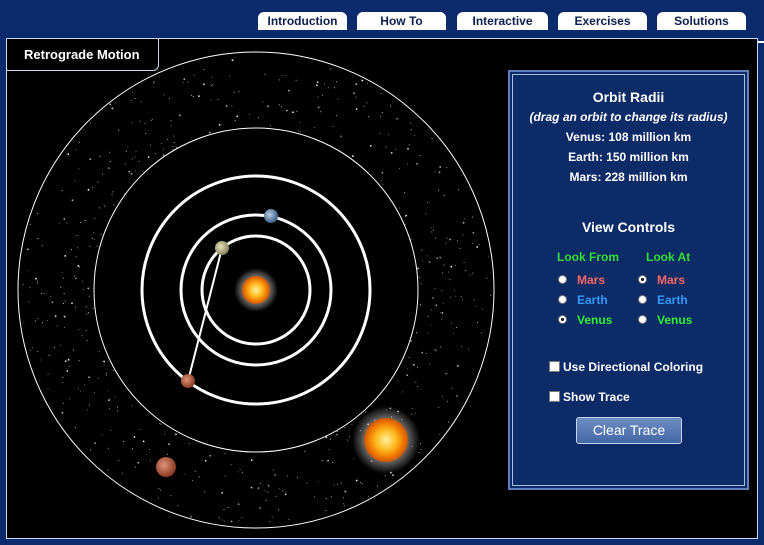 Image resolution: width=764 pixels, height=545 pixels. What do you see at coordinates (665, 320) in the screenshot?
I see `look-at-venus: Venus` at bounding box center [665, 320].